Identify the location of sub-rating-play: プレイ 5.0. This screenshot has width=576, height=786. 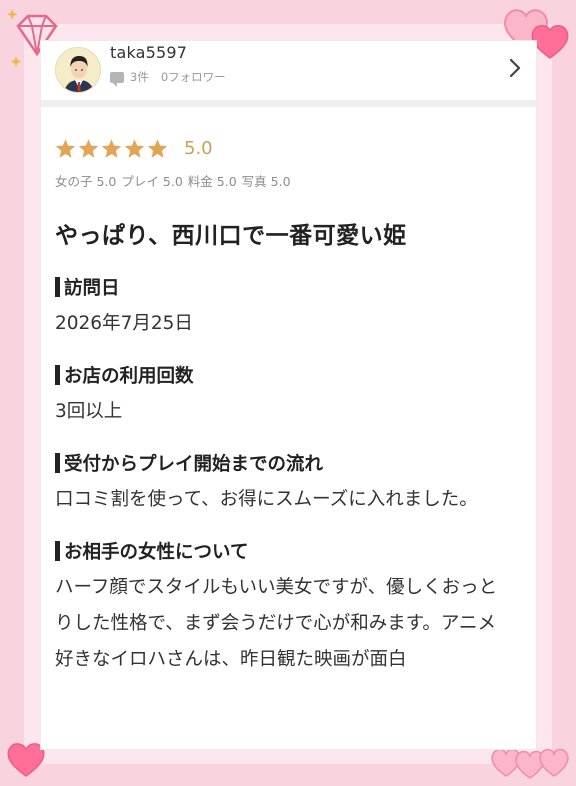
(152, 181).